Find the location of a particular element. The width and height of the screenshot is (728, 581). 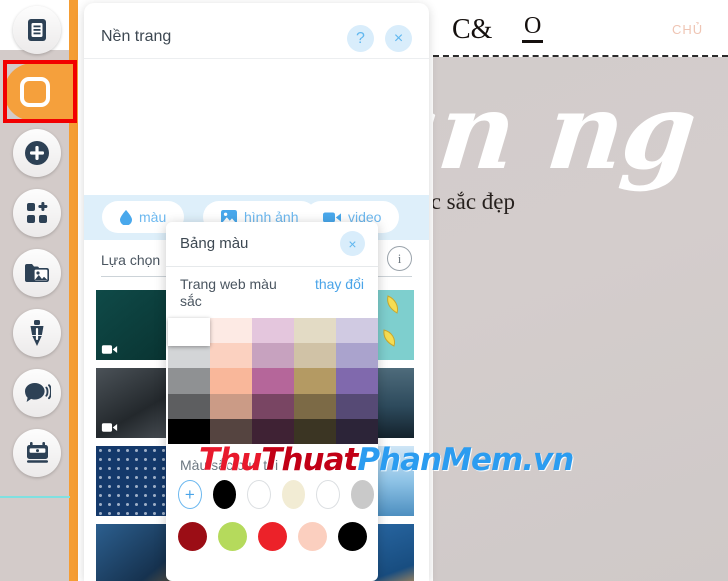

sidebar-item-chat is located at coordinates (37, 393).